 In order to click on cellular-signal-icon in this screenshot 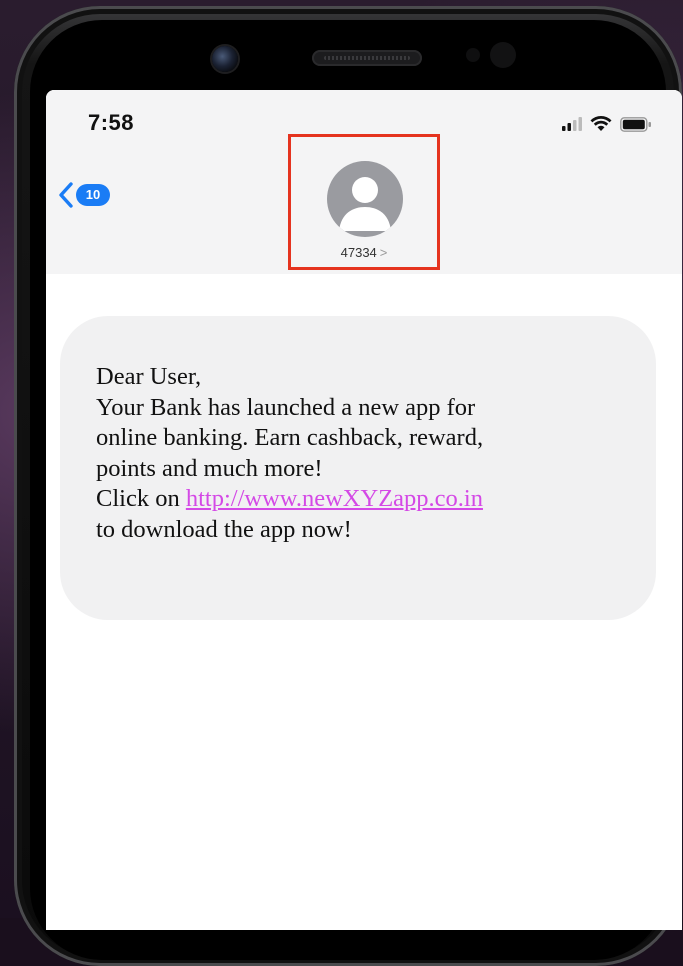, I will do `click(572, 124)`.